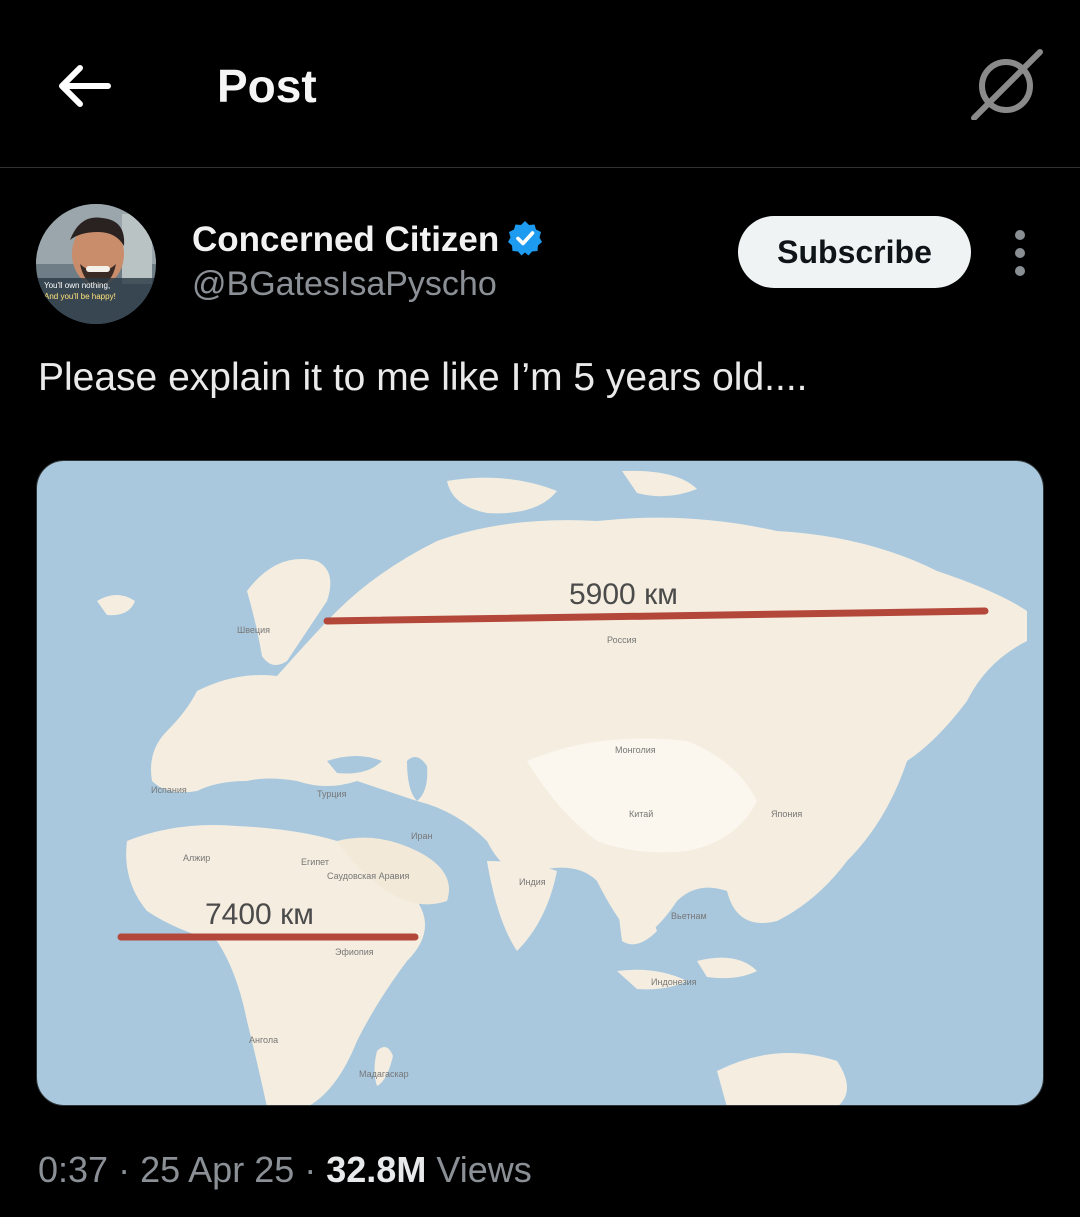  I want to click on label-india: Индия, so click(532, 882).